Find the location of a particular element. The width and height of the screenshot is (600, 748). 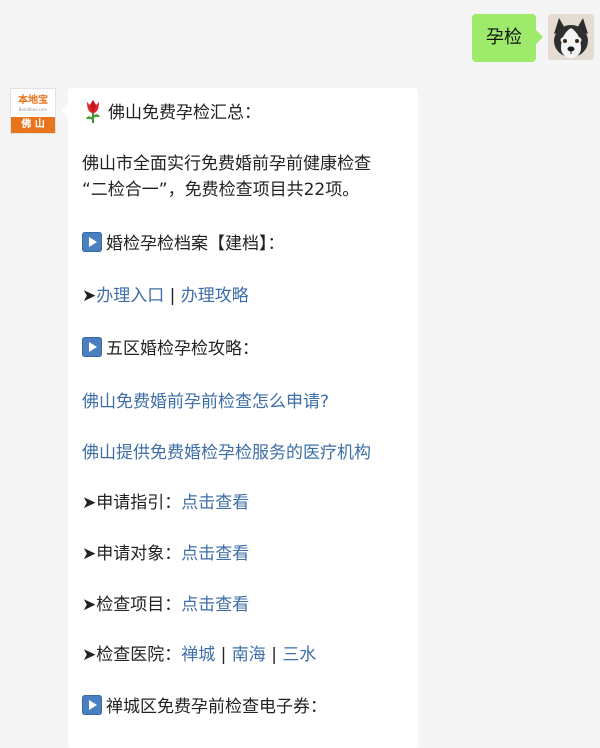

section-archive-heading: 婚检孕检档案【建档】： is located at coordinates (183, 244).